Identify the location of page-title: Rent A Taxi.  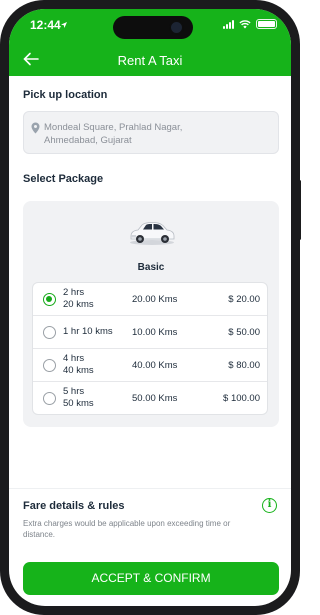
(150, 60).